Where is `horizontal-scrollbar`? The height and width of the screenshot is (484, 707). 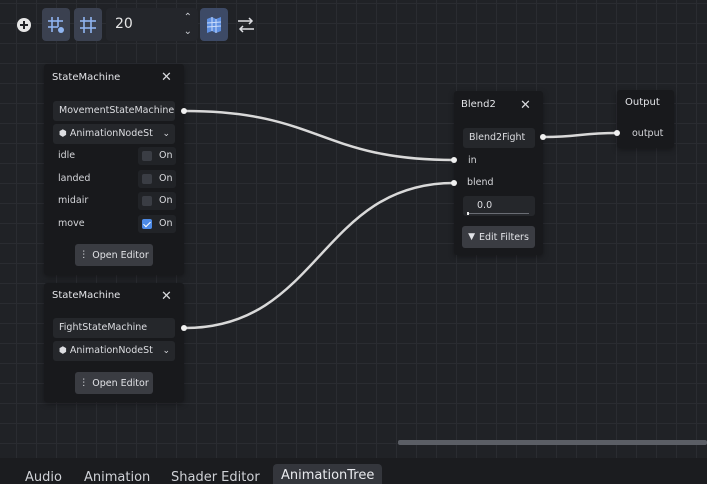 horizontal-scrollbar is located at coordinates (552, 442).